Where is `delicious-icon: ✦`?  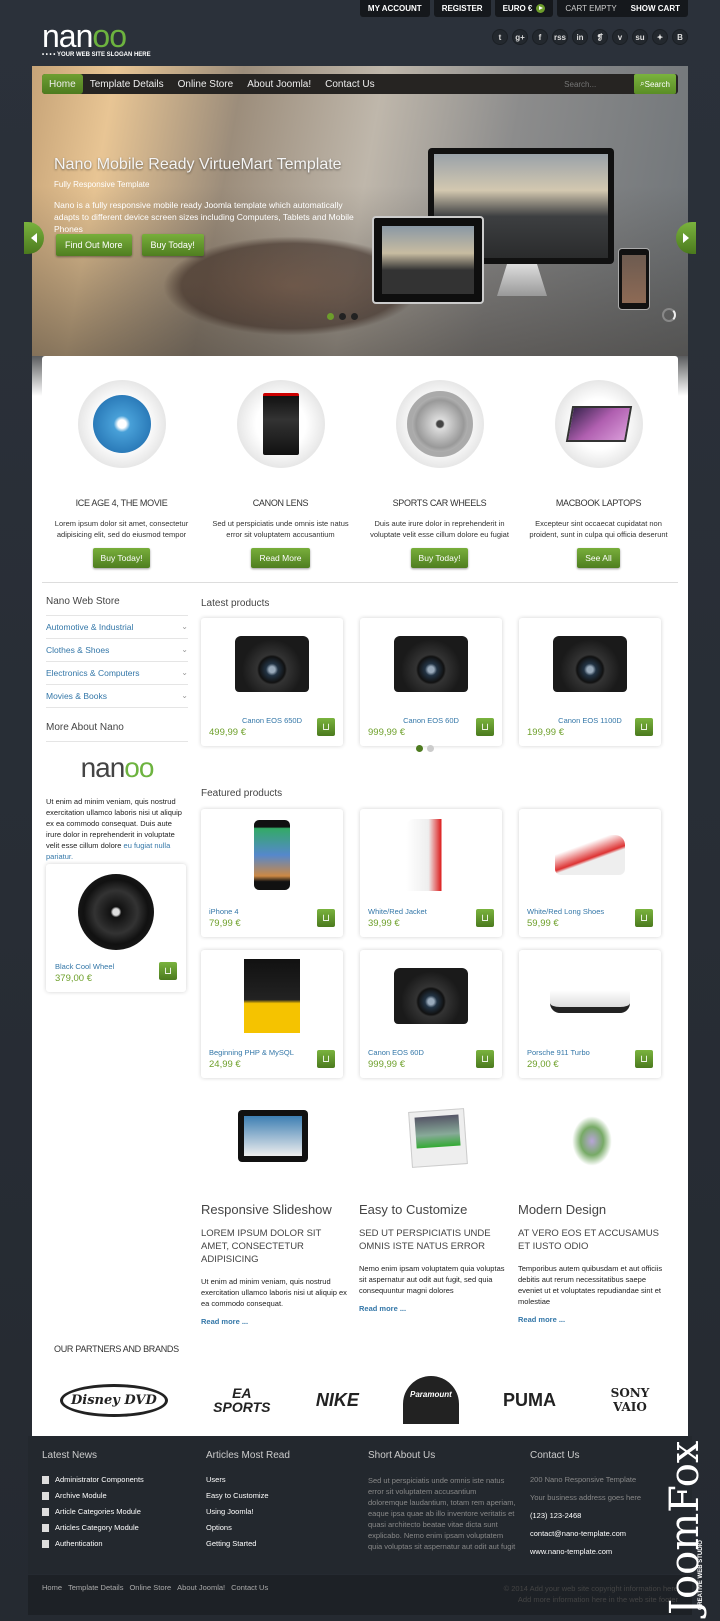
delicious-icon: ✦ is located at coordinates (660, 37).